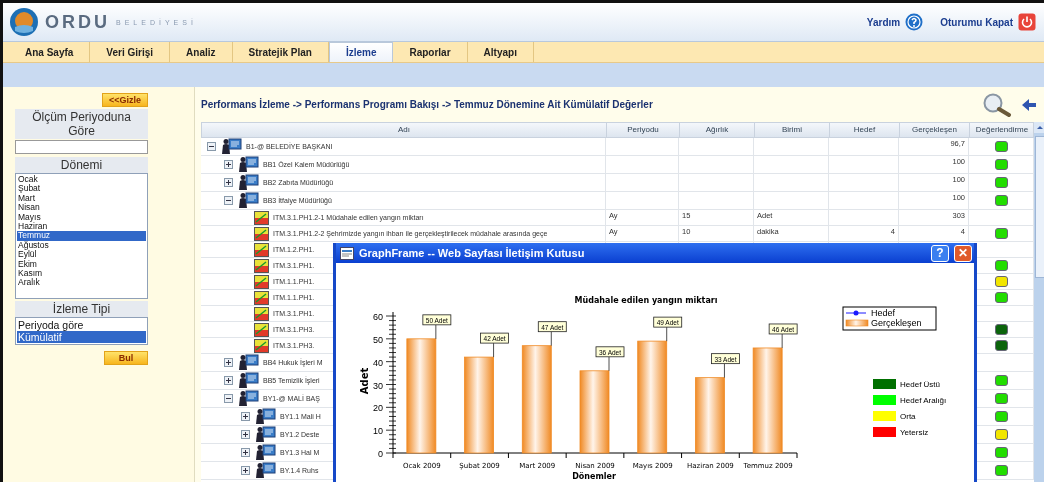 Image resolution: width=1044 pixels, height=482 pixels. I want to click on axis-label: 50, so click(378, 339).